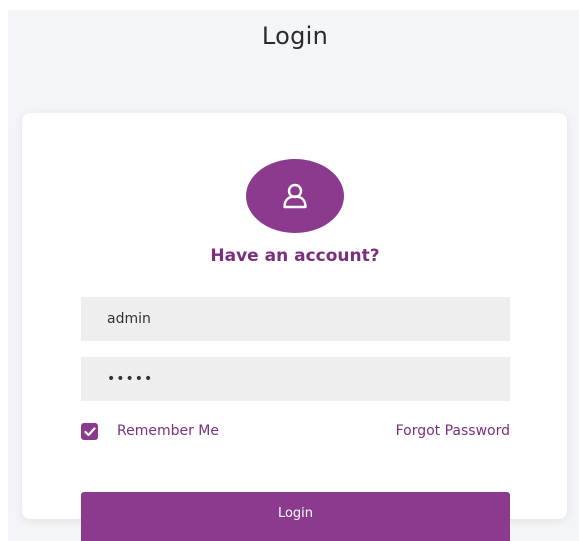  What do you see at coordinates (295, 319) in the screenshot?
I see `username-input` at bounding box center [295, 319].